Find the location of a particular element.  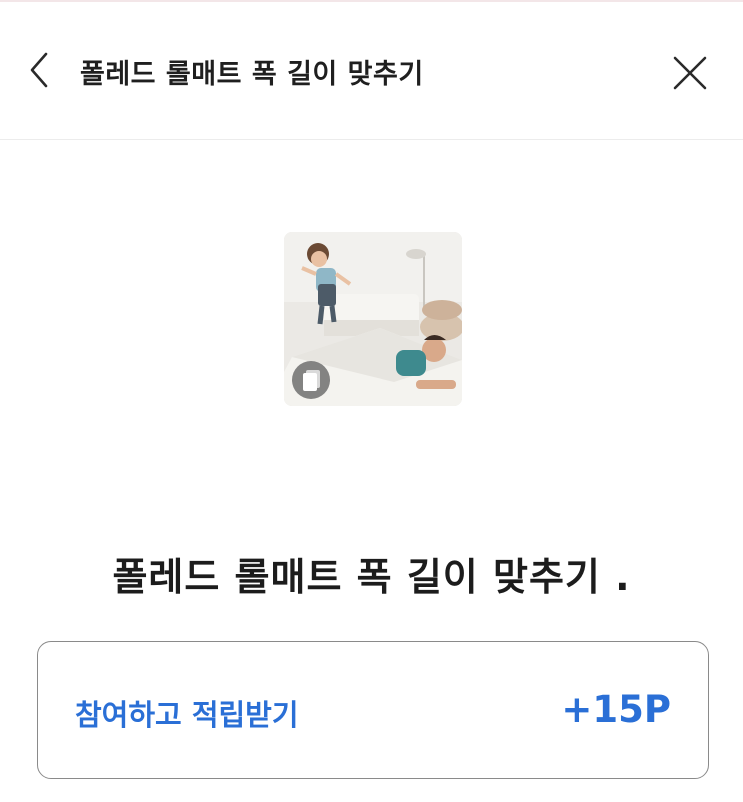

multi-image-badge is located at coordinates (311, 380).